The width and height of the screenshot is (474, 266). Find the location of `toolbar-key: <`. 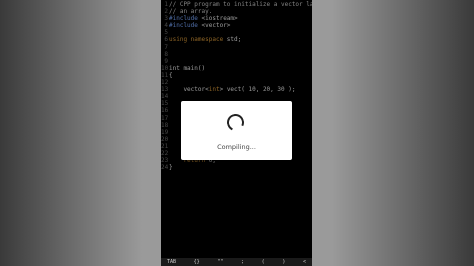

toolbar-key: < is located at coordinates (304, 262).